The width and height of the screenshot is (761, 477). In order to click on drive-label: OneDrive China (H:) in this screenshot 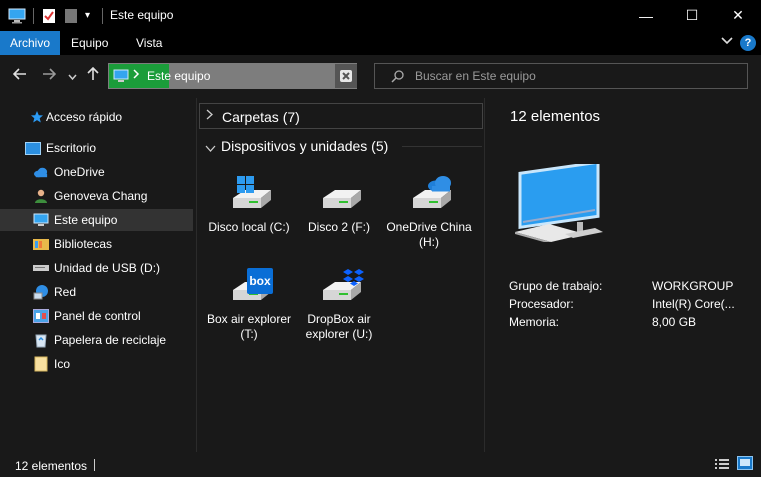, I will do `click(429, 234)`.